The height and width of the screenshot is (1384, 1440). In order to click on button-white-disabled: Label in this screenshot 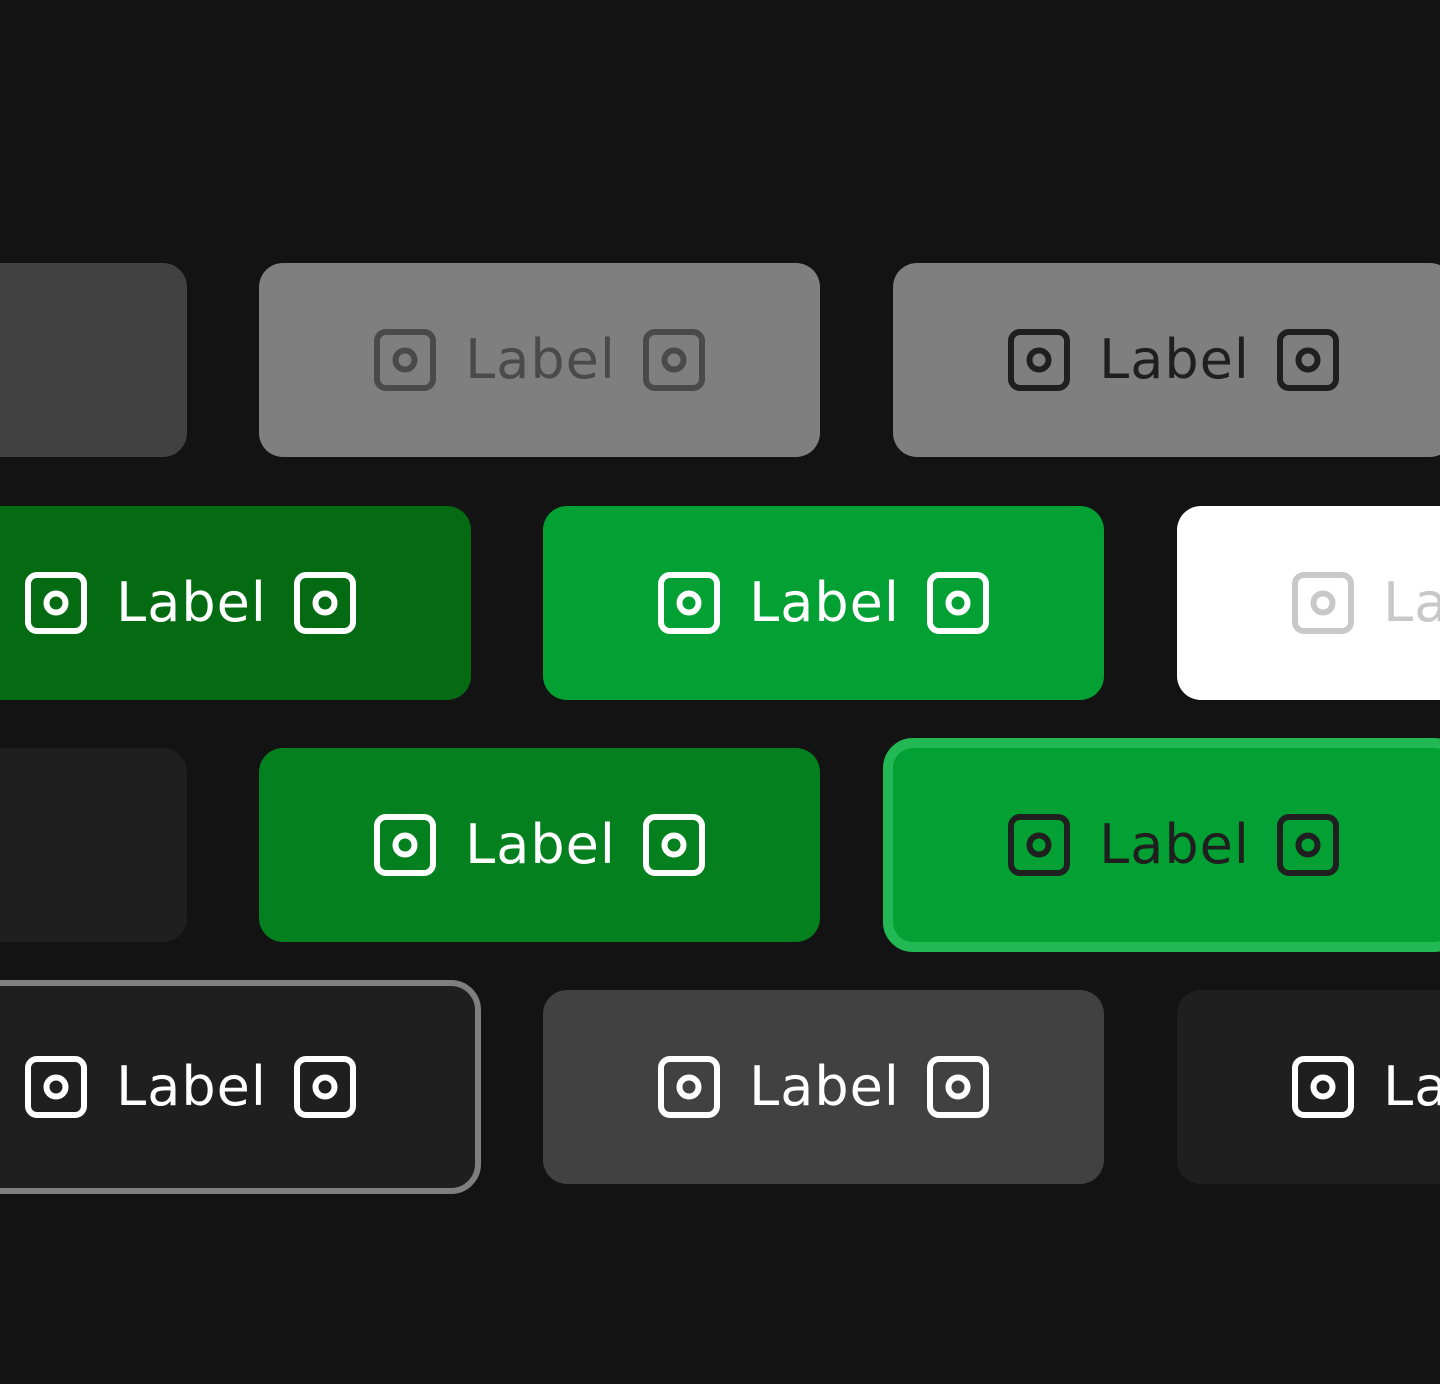, I will do `click(1308, 603)`.